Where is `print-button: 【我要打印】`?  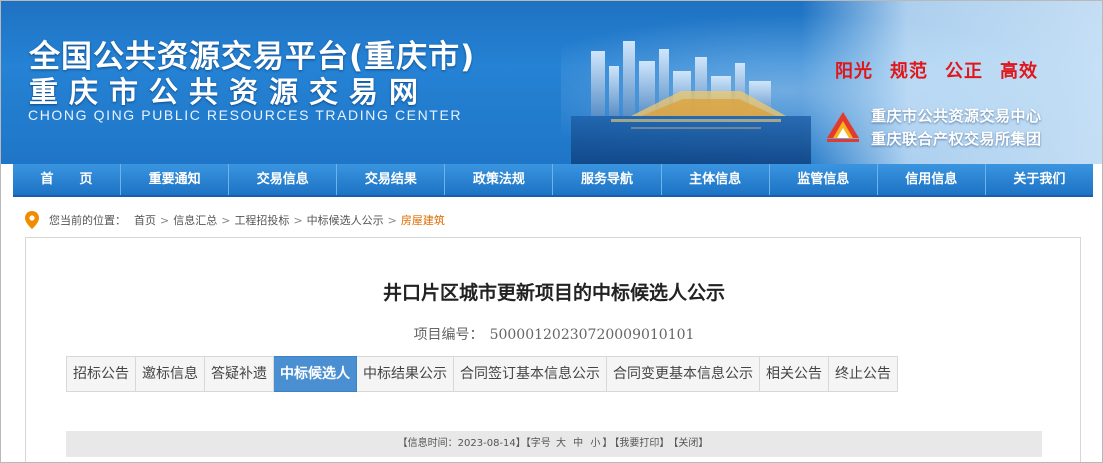
print-button: 【我要打印】 is located at coordinates (641, 443).